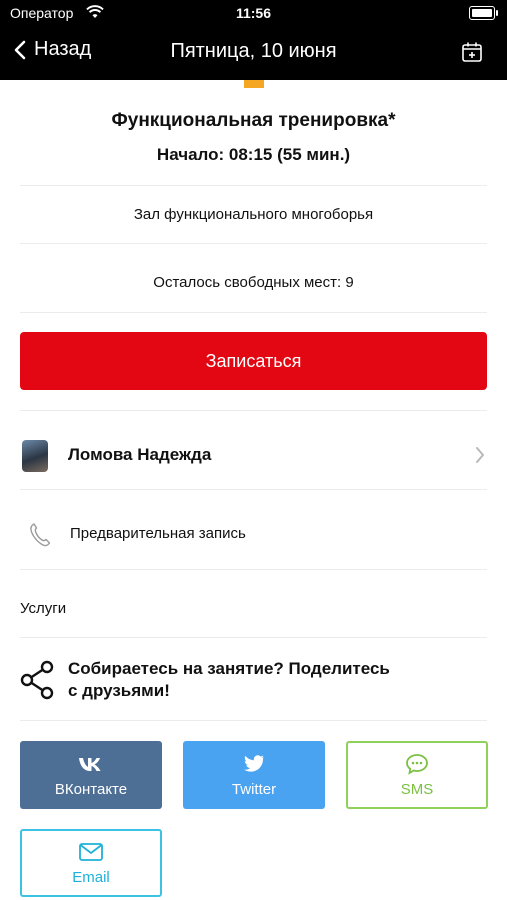  What do you see at coordinates (229, 668) in the screenshot?
I see `share-prompt-line1: Собираетесь на занятие? Поделитесь` at bounding box center [229, 668].